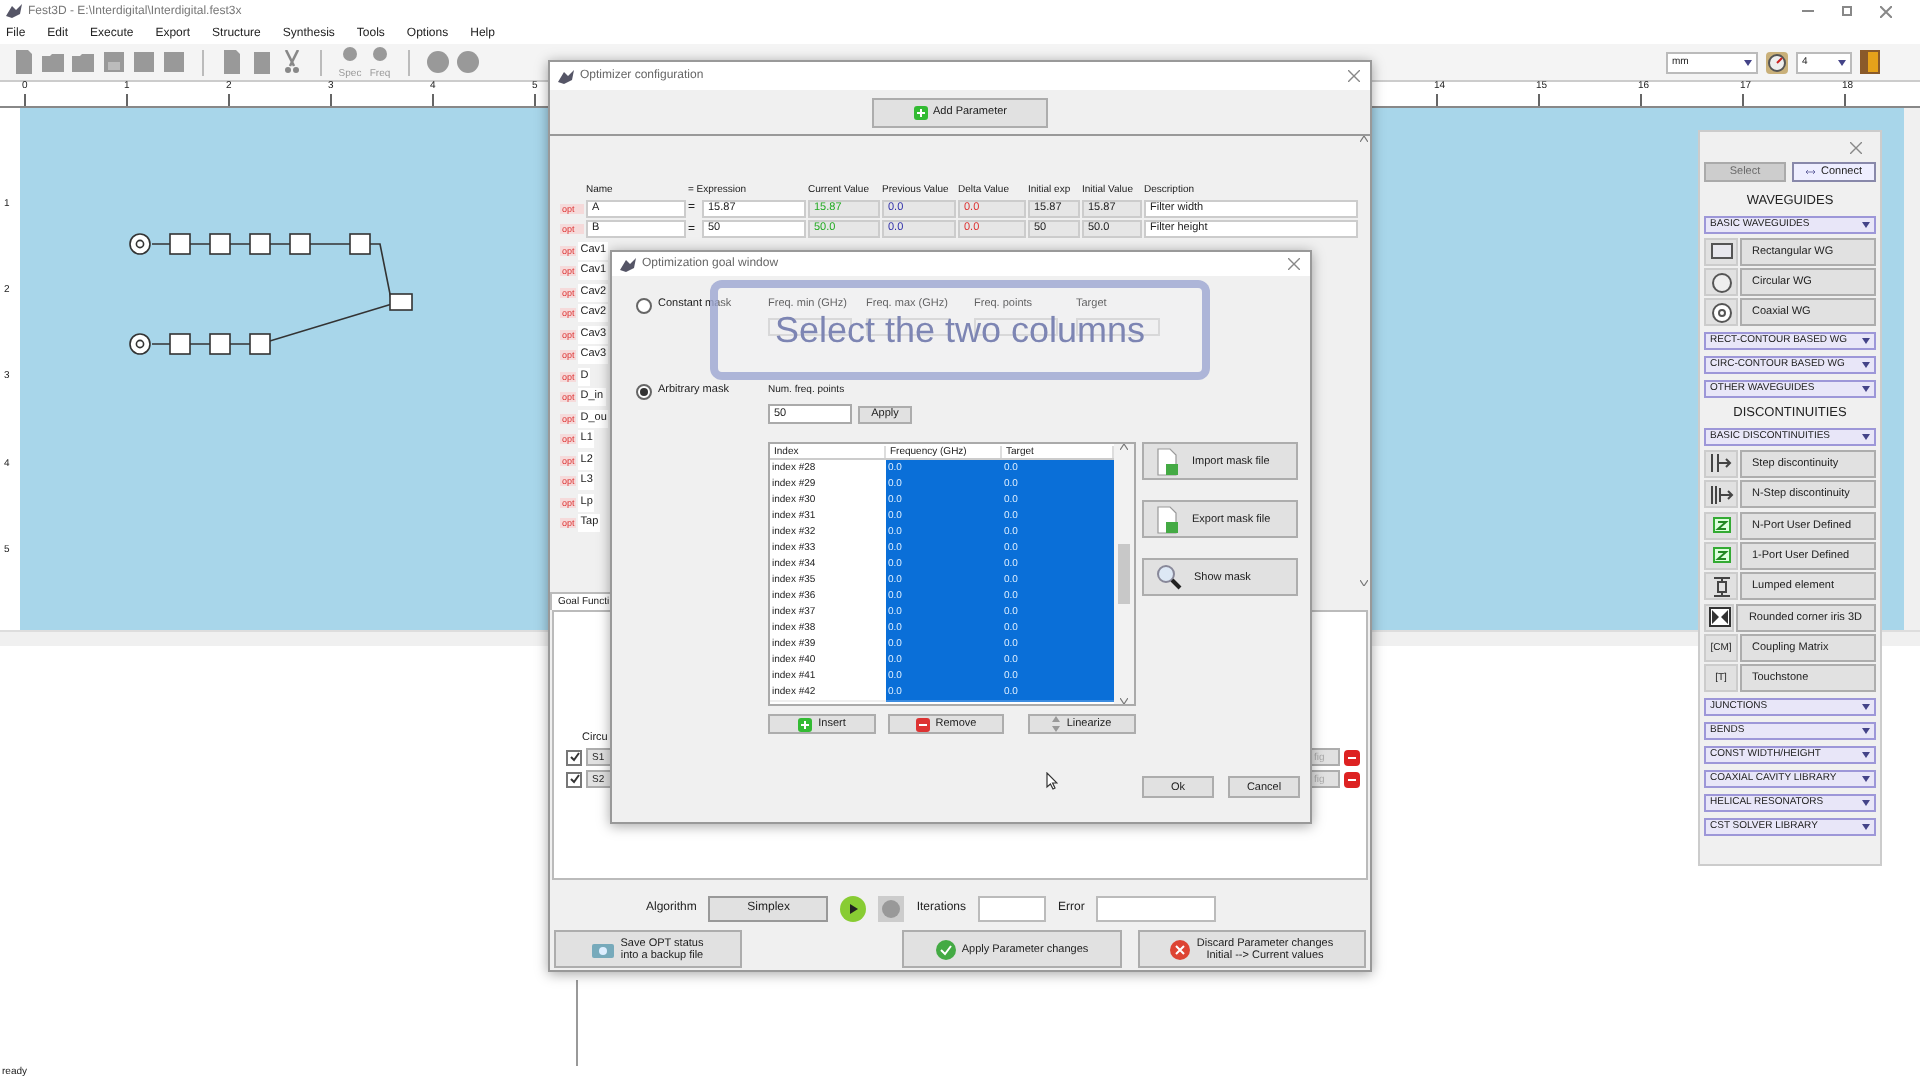  Describe the element at coordinates (603, 949) in the screenshot. I see `camera-icon` at that location.